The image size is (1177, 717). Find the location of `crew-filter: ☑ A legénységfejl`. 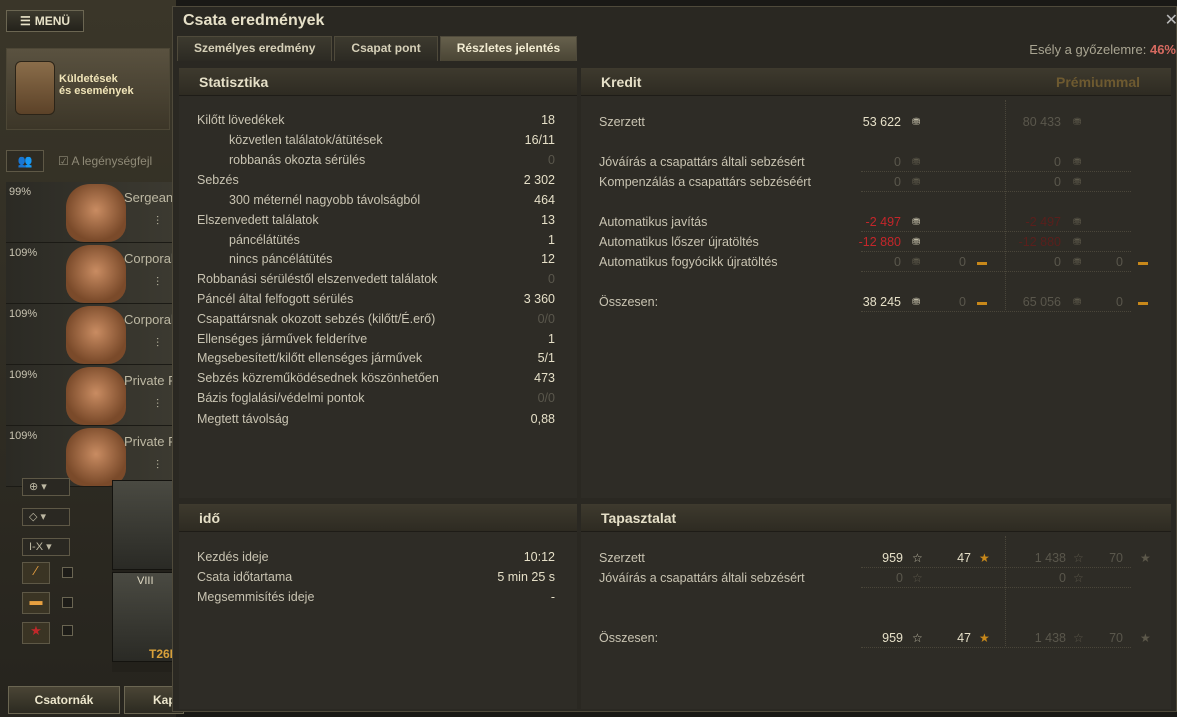

crew-filter: ☑ A legénységfejl is located at coordinates (105, 161).